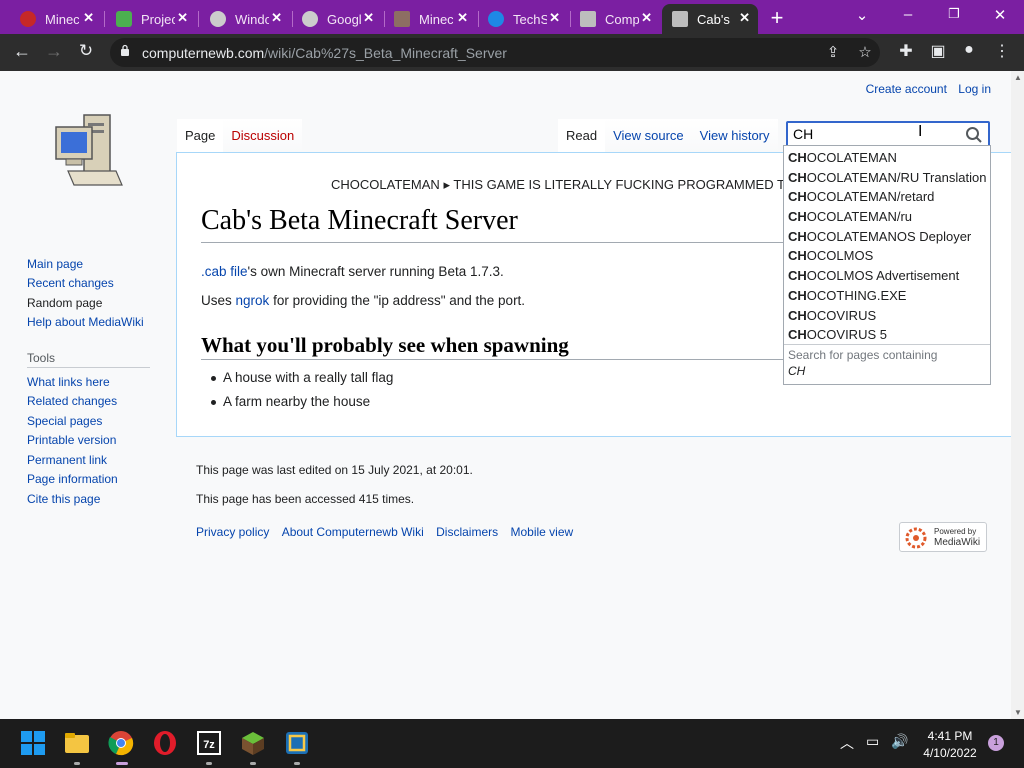 Image resolution: width=1024 pixels, height=768 pixels. I want to click on tab-search-chevron-icon: ⌄, so click(862, 15).